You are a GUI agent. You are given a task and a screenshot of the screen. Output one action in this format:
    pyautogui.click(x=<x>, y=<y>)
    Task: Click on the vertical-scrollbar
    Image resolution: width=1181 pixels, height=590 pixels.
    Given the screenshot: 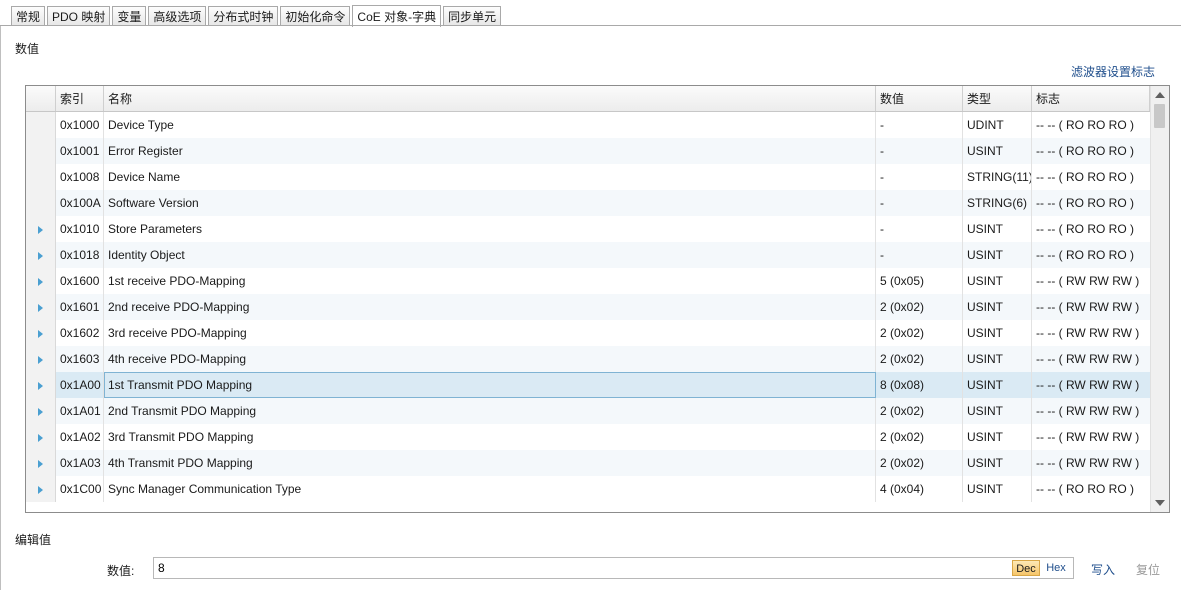 What is the action you would take?
    pyautogui.click(x=1159, y=299)
    